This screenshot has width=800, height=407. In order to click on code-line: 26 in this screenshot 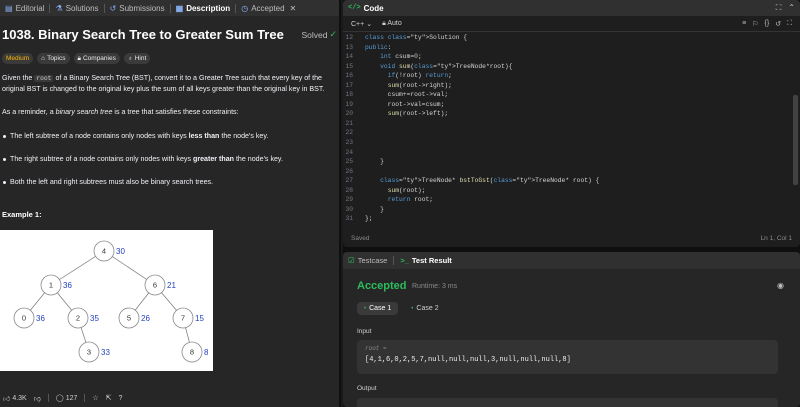, I will do `click(566, 172)`.